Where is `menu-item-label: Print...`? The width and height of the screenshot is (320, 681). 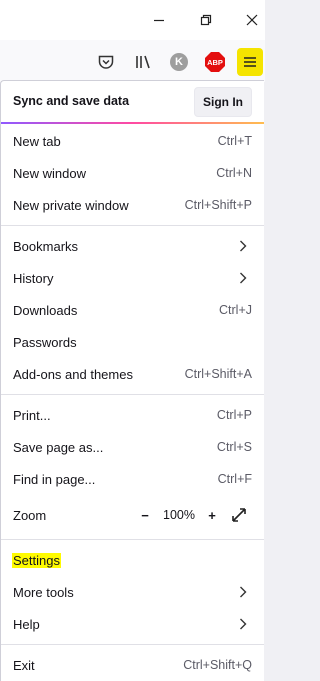
menu-item-label: Print... is located at coordinates (32, 415).